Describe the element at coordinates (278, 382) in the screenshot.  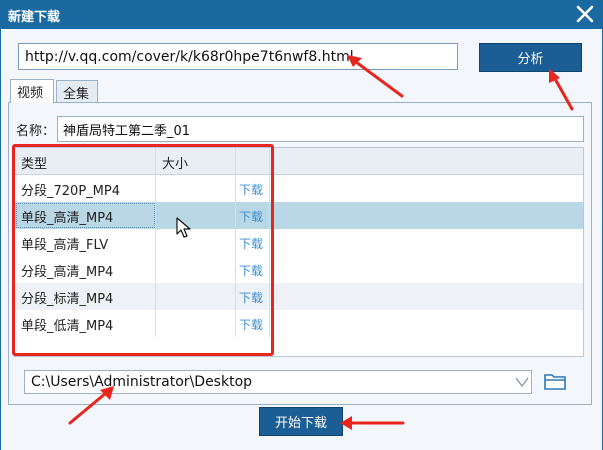
I see `save-path-select` at that location.